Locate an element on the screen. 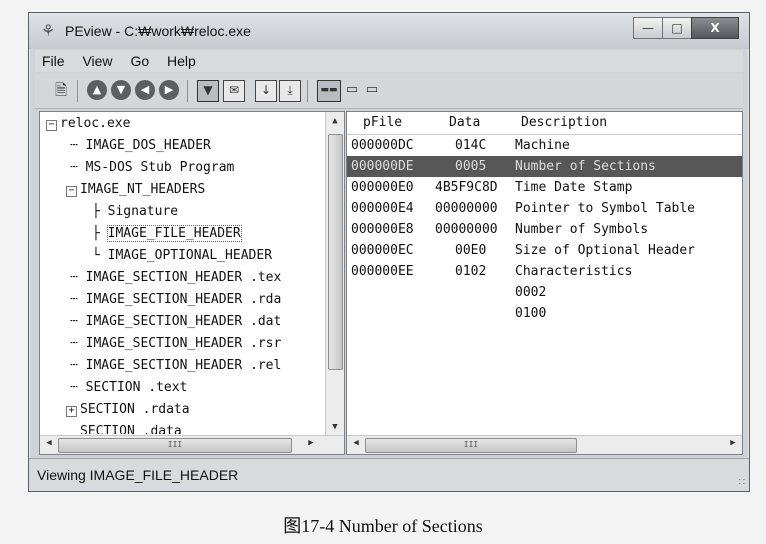 This screenshot has height=544, width=766. cell-pfile: 000000E0 is located at coordinates (382, 187).